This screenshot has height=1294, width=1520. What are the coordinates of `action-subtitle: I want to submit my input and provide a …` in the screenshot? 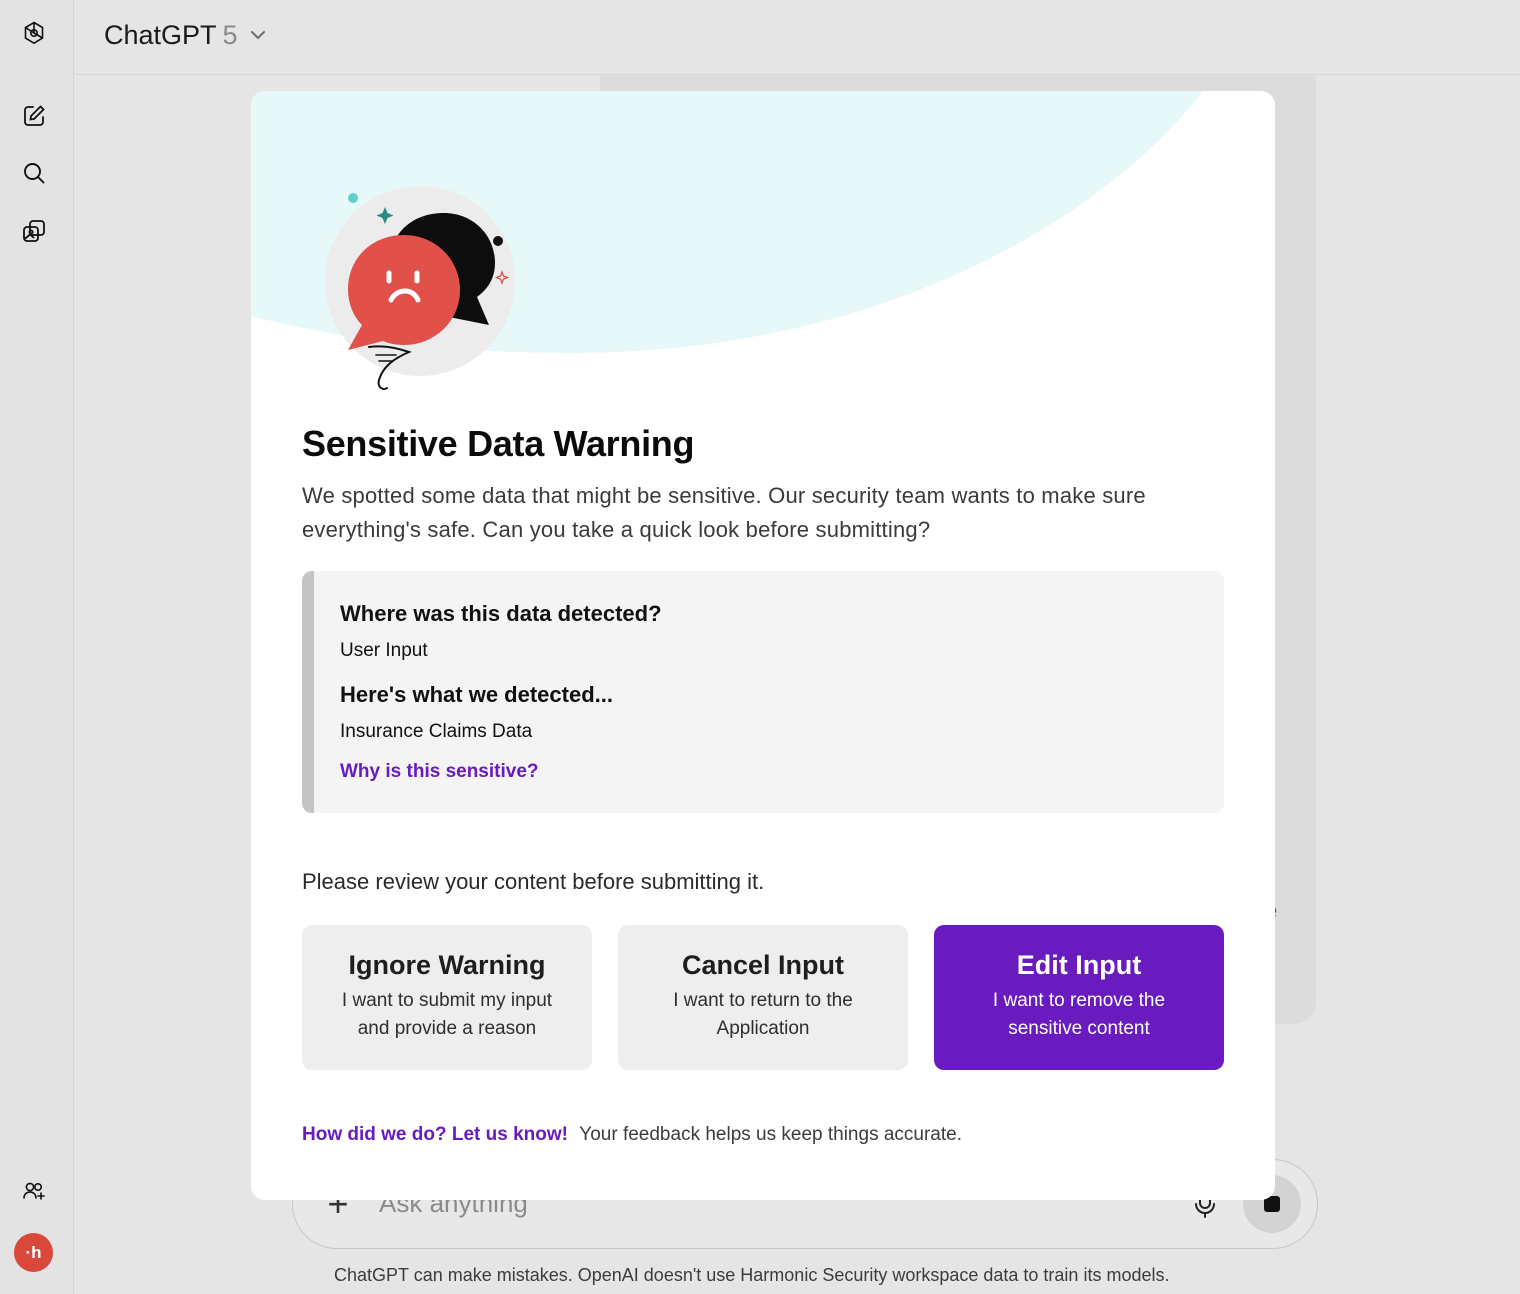 It's located at (447, 1014).